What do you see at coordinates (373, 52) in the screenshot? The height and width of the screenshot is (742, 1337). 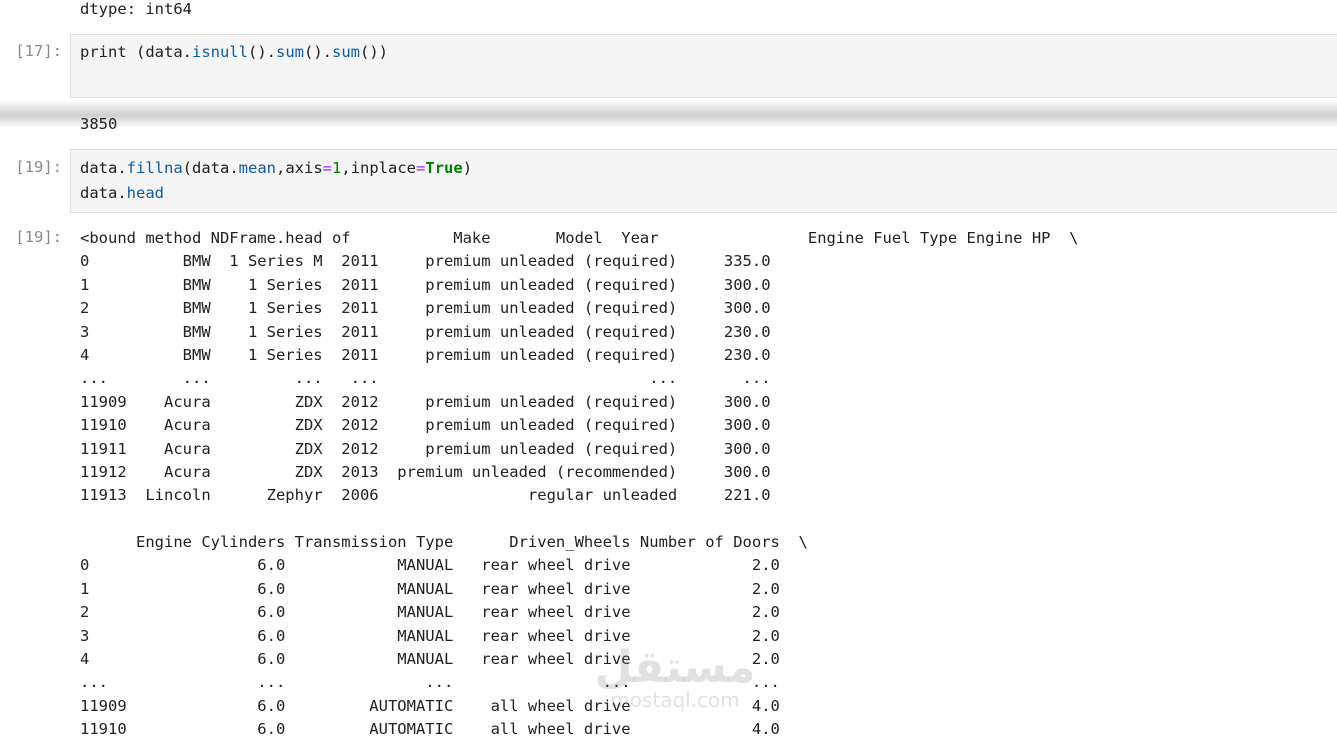 I see `code-token: ())` at bounding box center [373, 52].